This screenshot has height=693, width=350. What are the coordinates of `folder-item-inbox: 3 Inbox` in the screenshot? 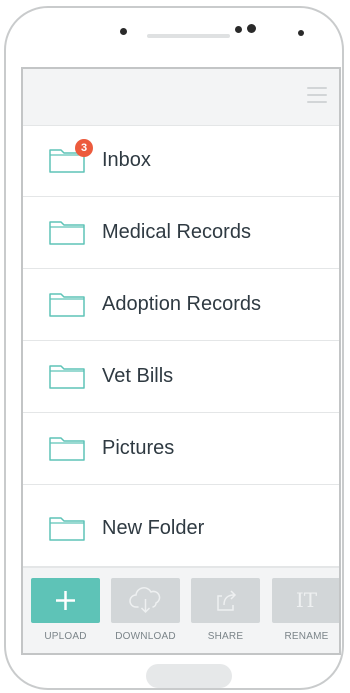 It's located at (181, 161).